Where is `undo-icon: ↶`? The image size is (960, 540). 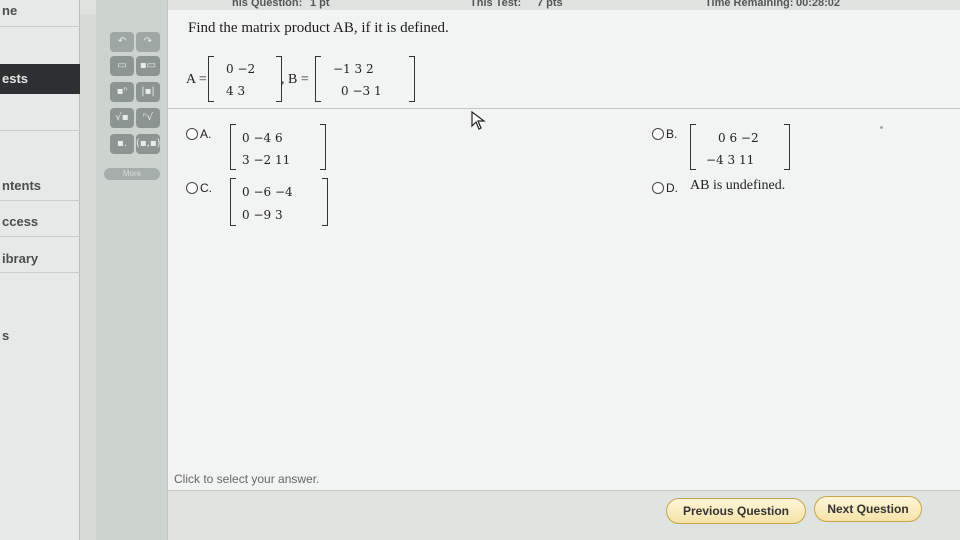 undo-icon: ↶ is located at coordinates (122, 42).